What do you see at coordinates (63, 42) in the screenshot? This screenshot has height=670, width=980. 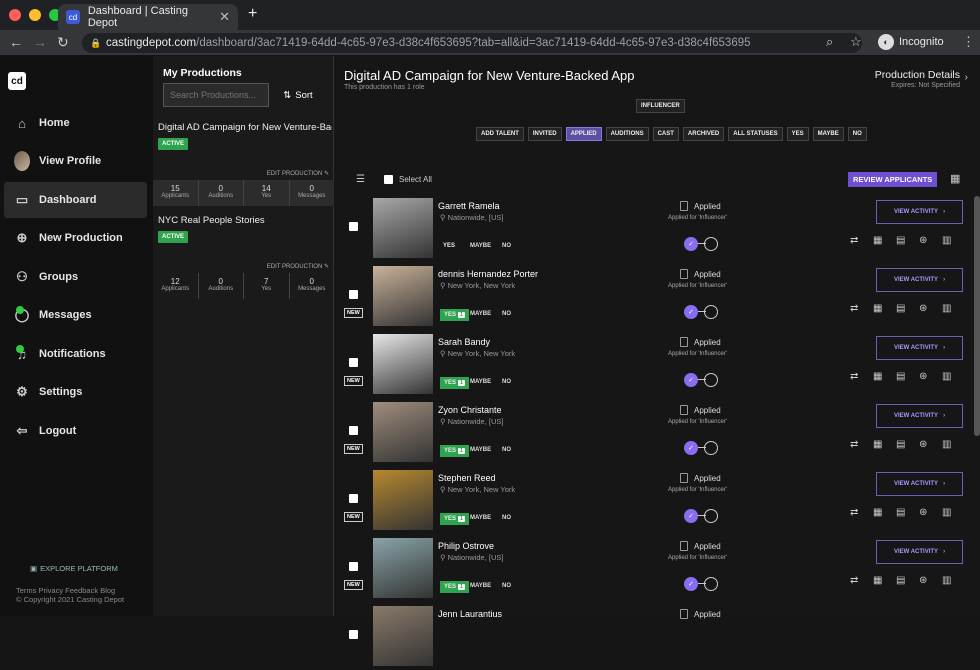 I see `reload-icon: ↻` at bounding box center [63, 42].